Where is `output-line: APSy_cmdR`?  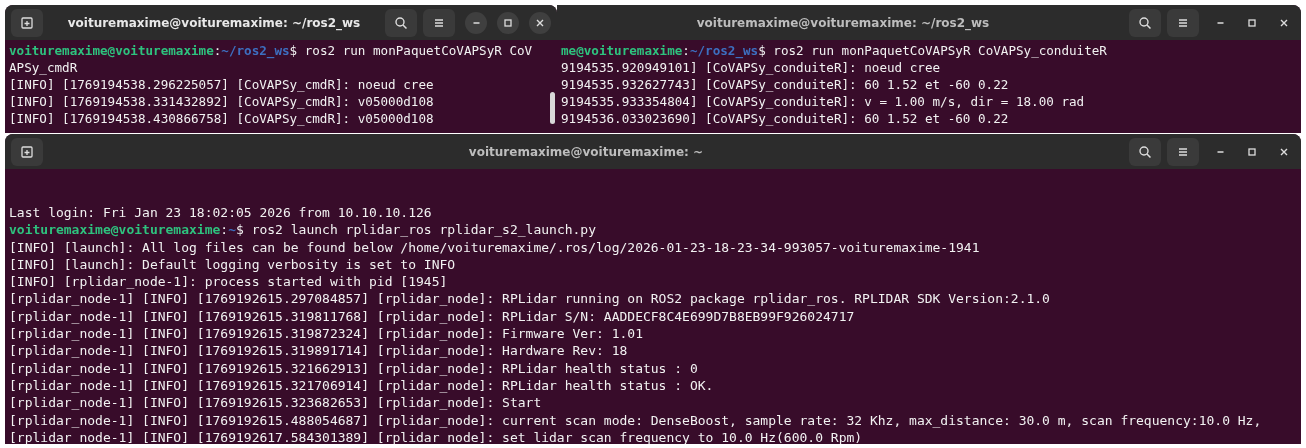
output-line: APSy_cmdR is located at coordinates (44, 67).